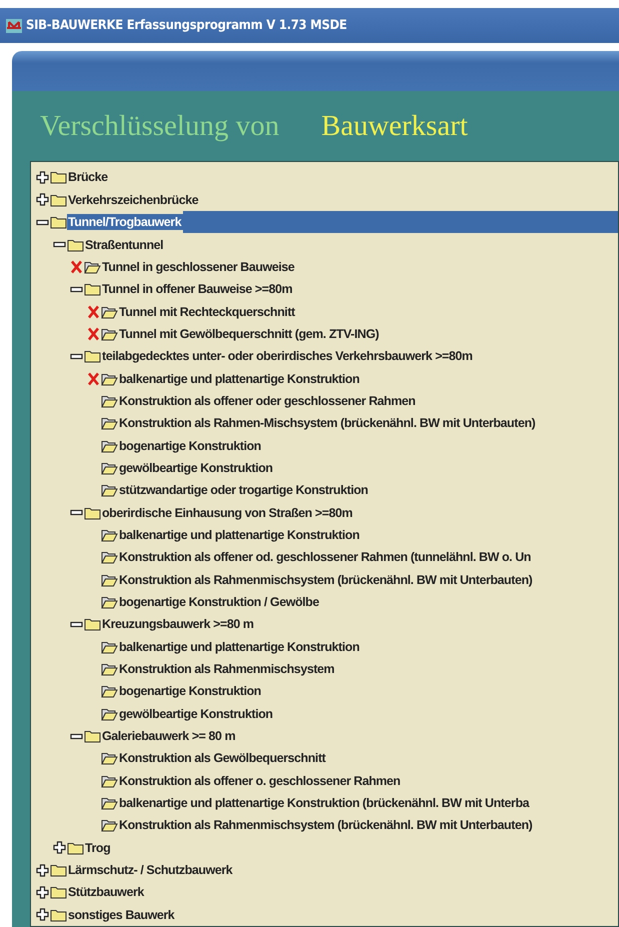  Describe the element at coordinates (197, 289) in the screenshot. I see `tree-item: Tunnel in offener Bauweise >=80m` at that location.